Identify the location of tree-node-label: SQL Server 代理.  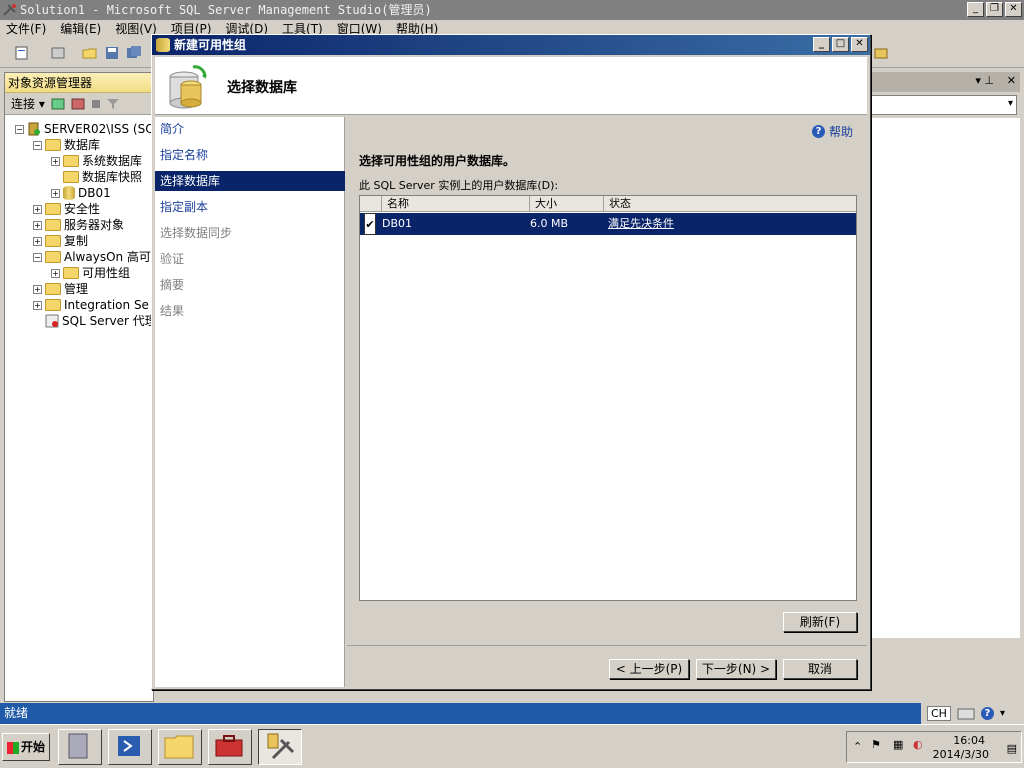
(109, 321).